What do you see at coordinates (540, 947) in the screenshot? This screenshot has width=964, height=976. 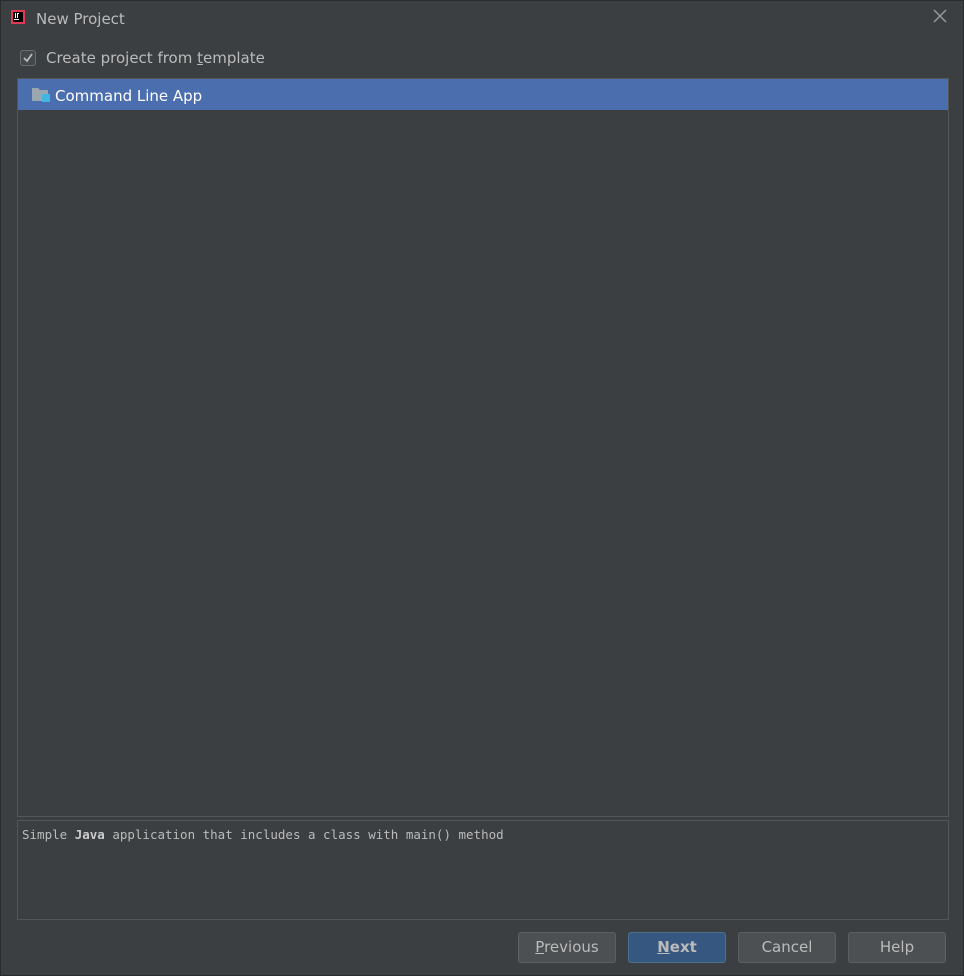 I see `previous-mnemonic: P` at bounding box center [540, 947].